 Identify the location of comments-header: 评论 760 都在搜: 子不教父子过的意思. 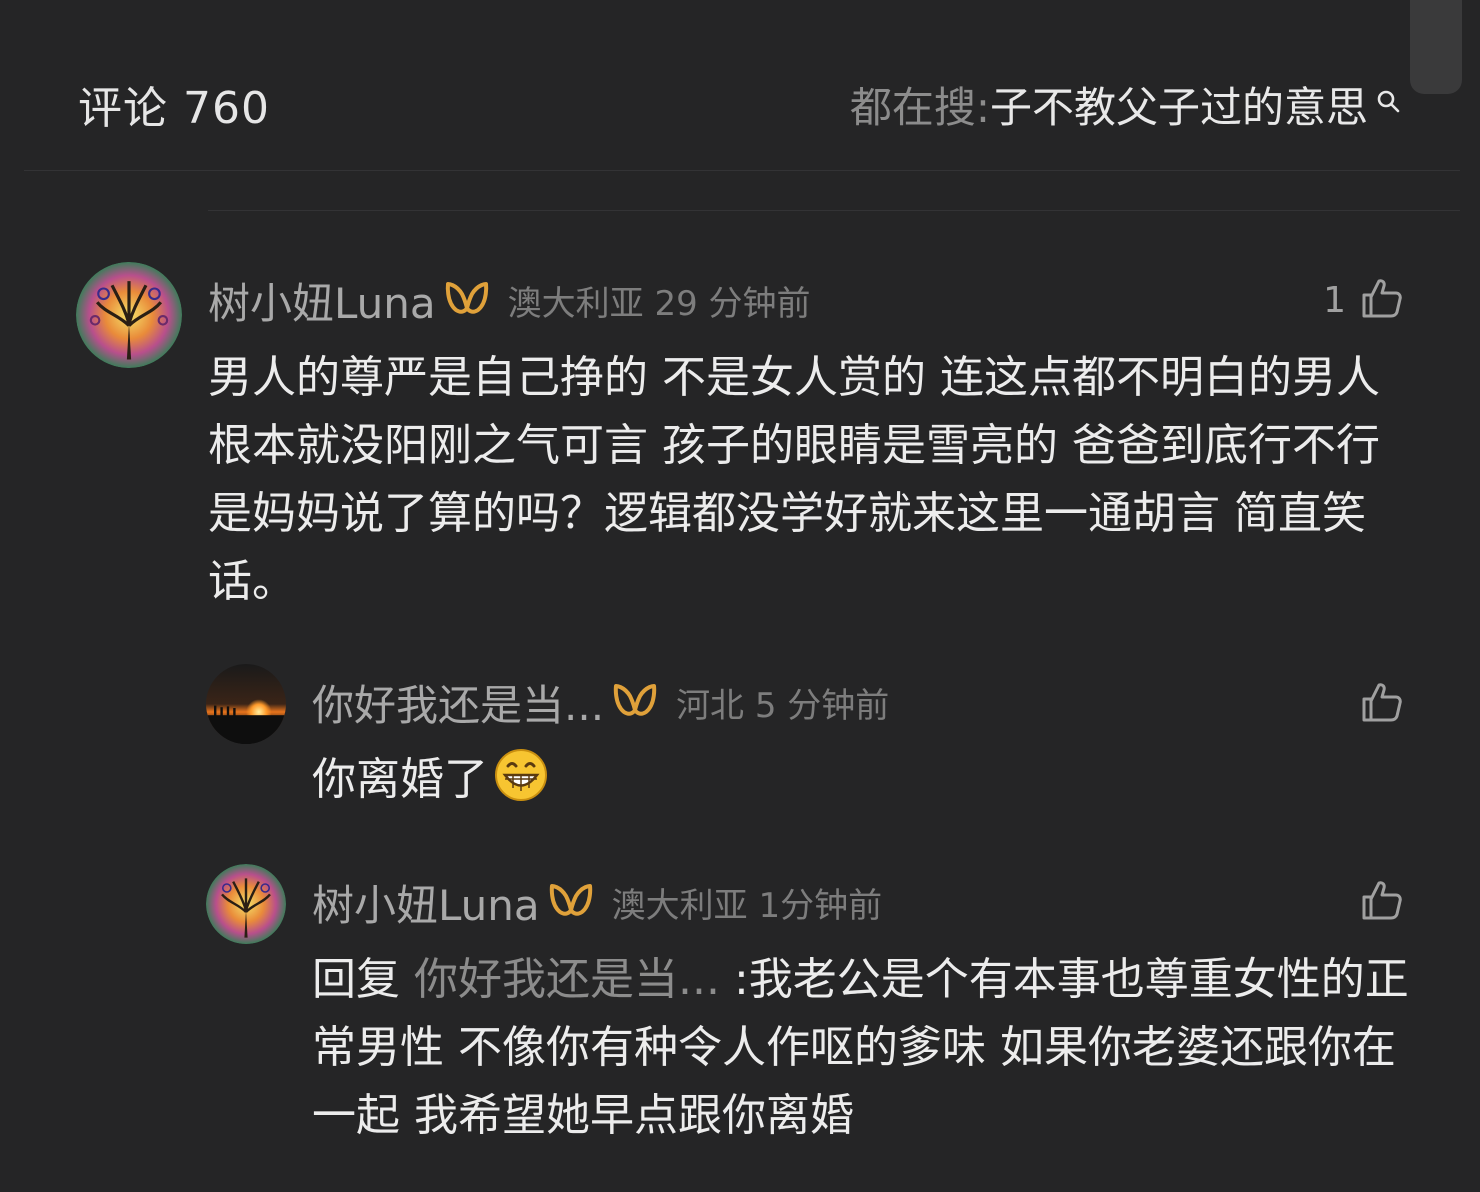
(740, 85).